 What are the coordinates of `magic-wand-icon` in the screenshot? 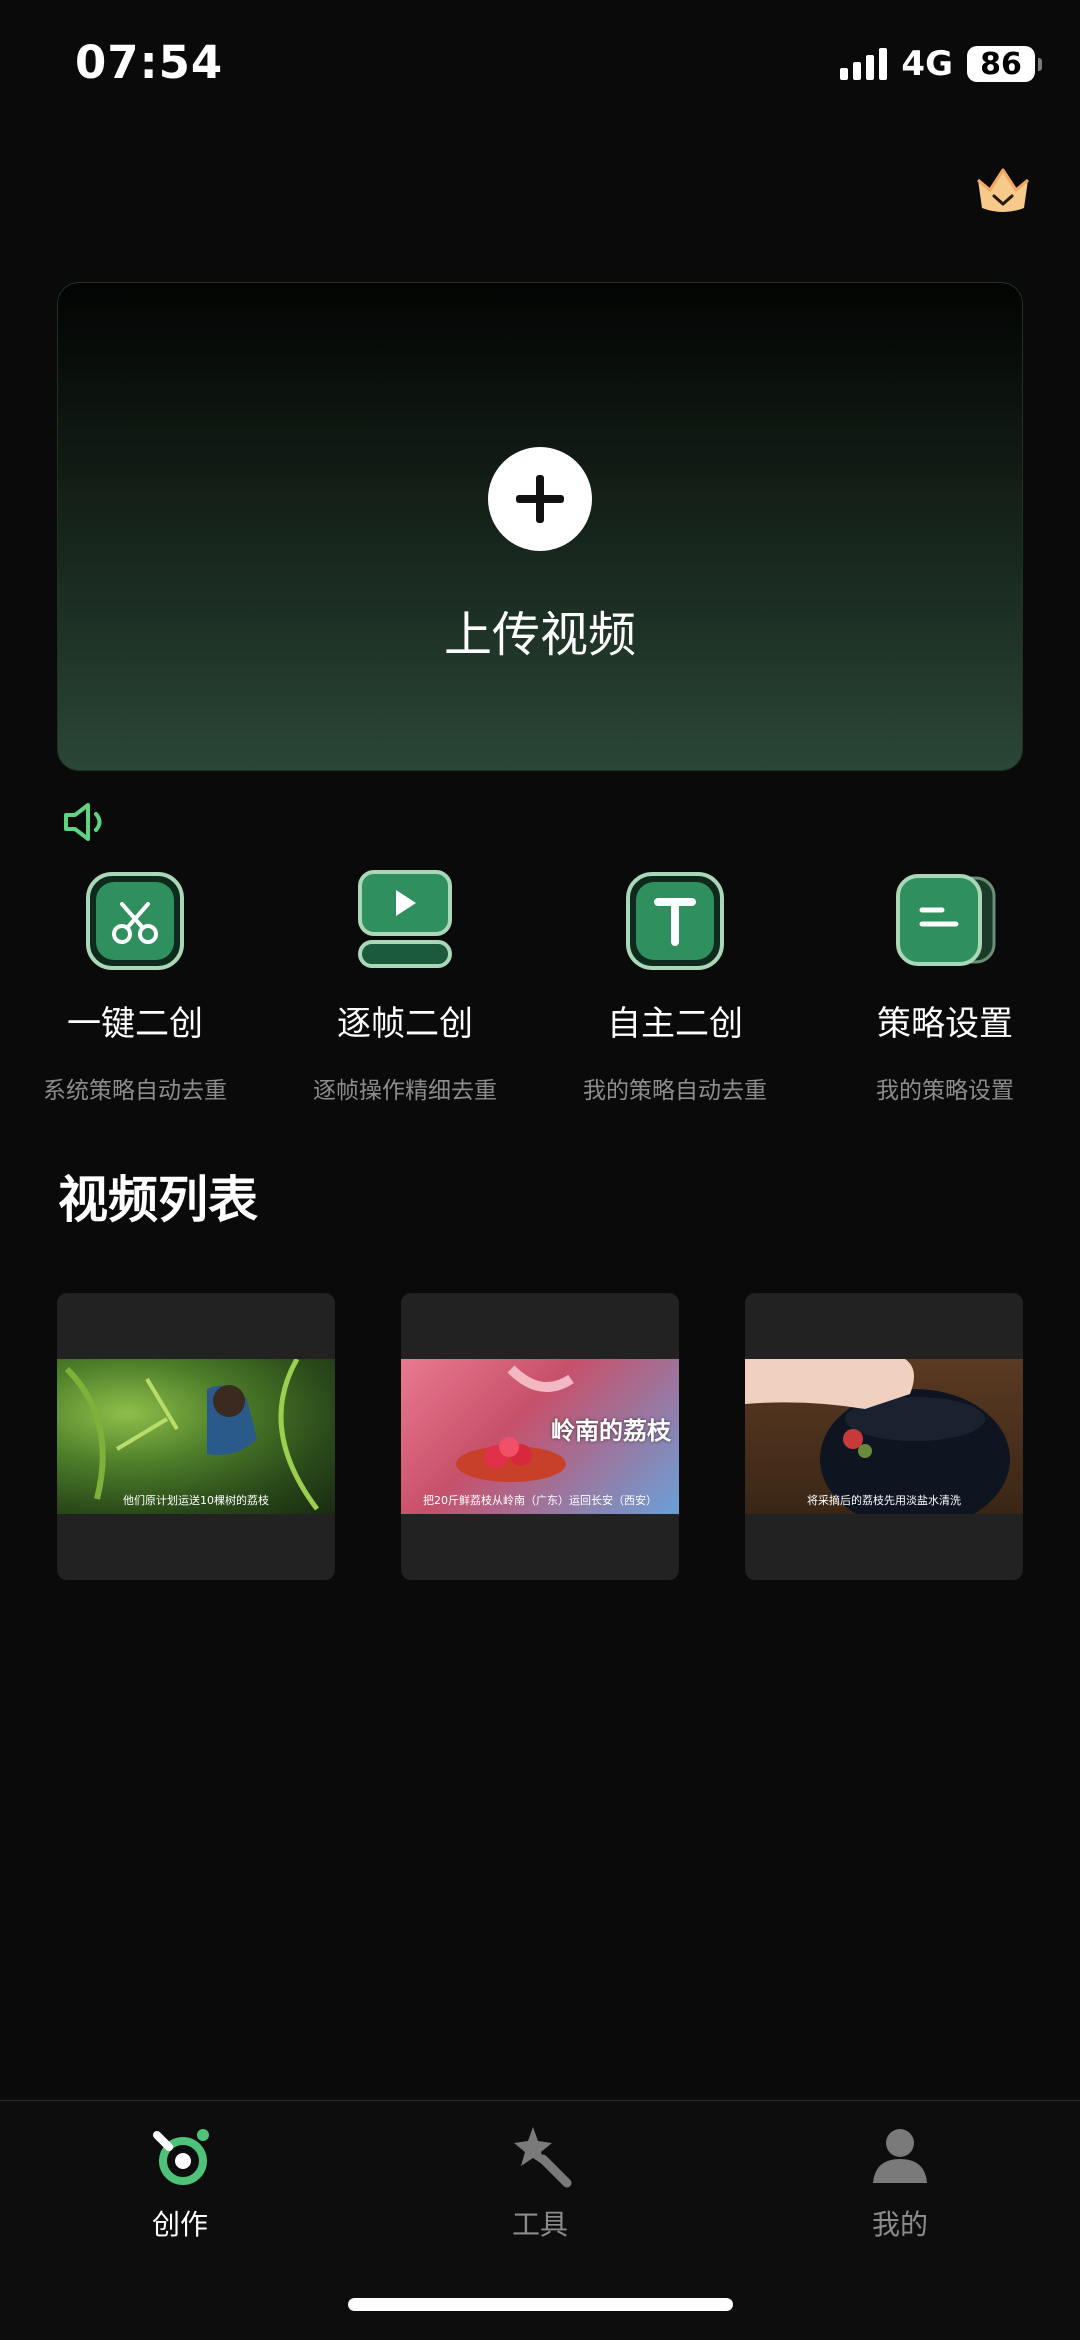 It's located at (540, 2156).